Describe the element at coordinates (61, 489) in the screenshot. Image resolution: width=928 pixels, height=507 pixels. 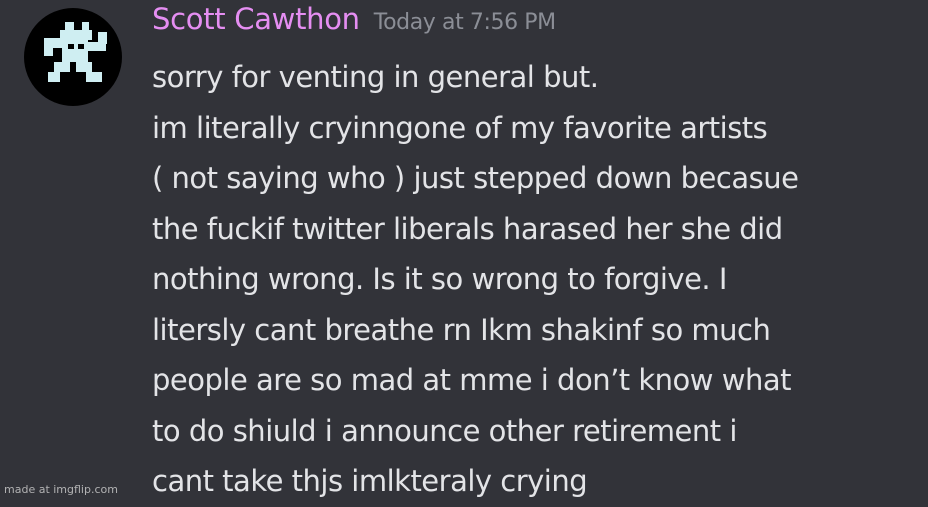
I see `watermark: made at imgflip.com` at that location.